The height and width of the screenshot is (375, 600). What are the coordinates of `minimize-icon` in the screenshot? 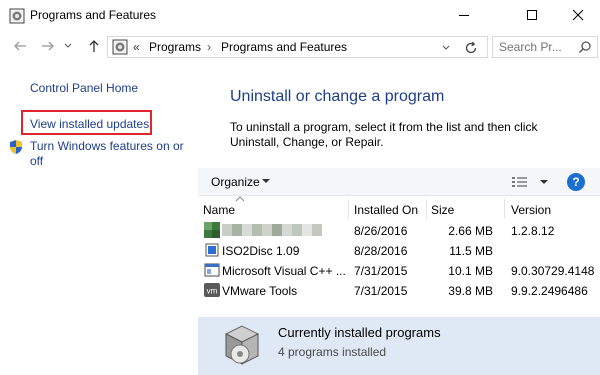 It's located at (464, 15).